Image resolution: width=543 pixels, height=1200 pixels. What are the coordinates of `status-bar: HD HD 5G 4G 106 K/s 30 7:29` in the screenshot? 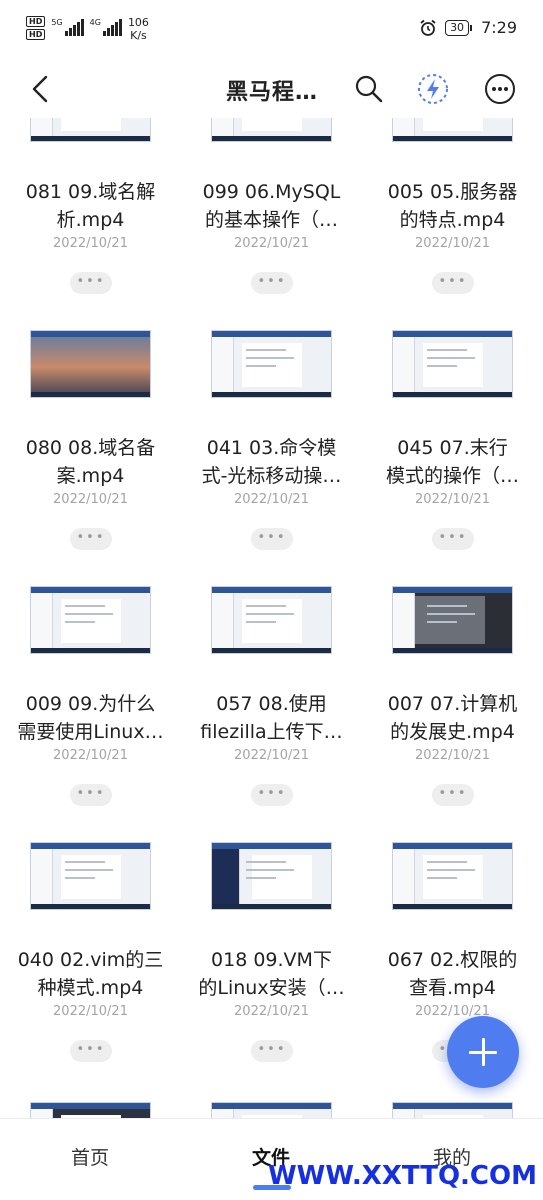 It's located at (271, 30).